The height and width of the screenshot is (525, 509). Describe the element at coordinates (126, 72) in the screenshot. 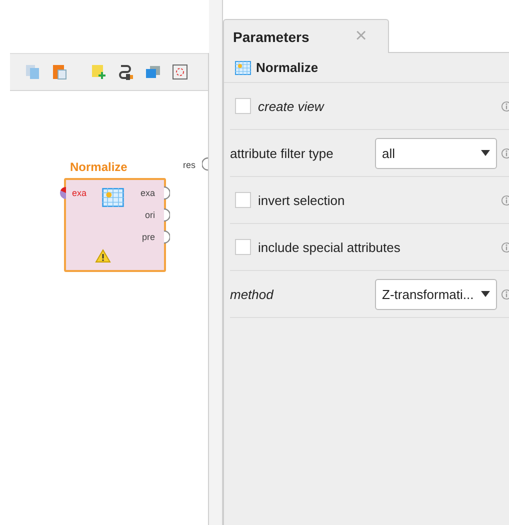

I see `plug-icon` at that location.